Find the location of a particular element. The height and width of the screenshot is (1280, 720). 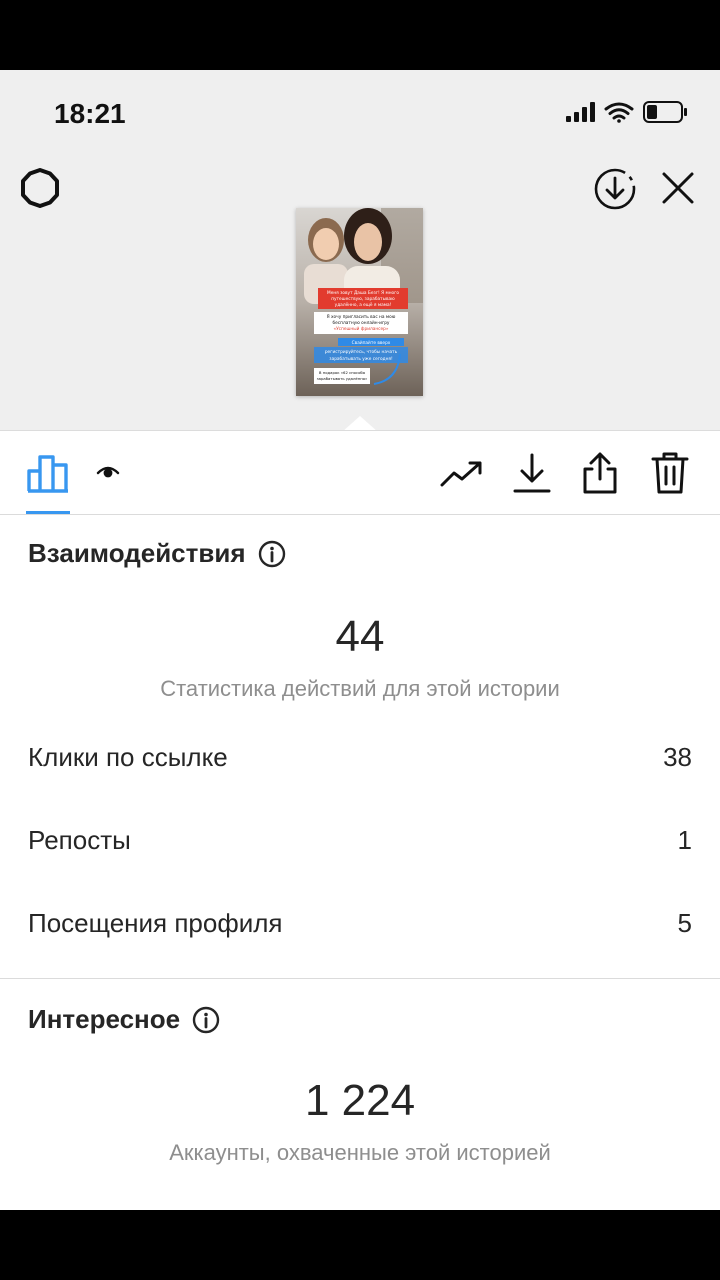

battery-icon is located at coordinates (665, 112).